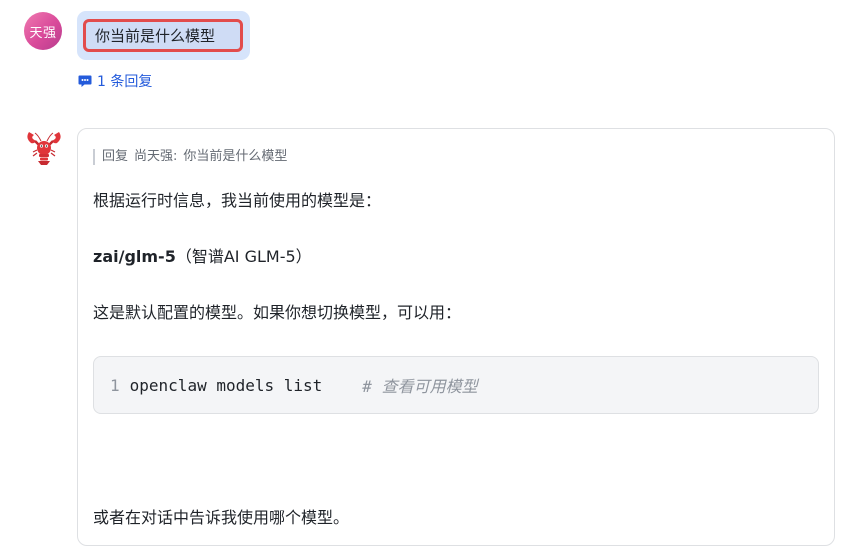 This screenshot has height=551, width=863. I want to click on quote-prefix: 回复, so click(115, 156).